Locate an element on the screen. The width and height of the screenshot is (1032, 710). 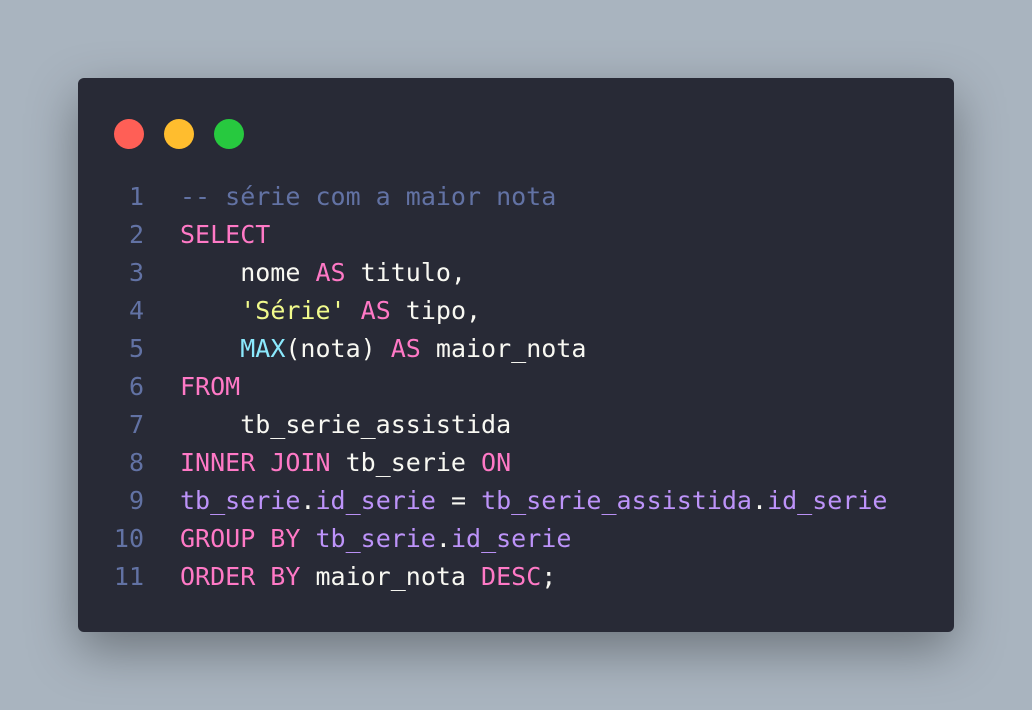
code-token: GROUP BY is located at coordinates (240, 538).